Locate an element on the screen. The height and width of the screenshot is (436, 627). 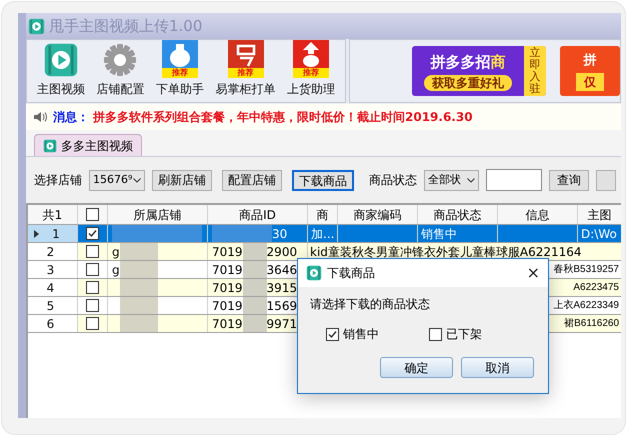
table-row: 2 g 7019 2900 kid童装秋冬男童冲锋衣外套儿童棒球服A6221164 is located at coordinates (324, 252).